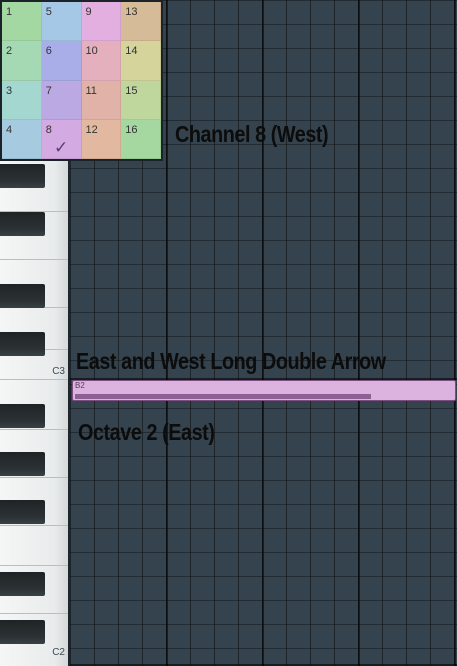 This screenshot has height=666, width=457. What do you see at coordinates (58, 371) in the screenshot?
I see `key-label-c3: C3` at bounding box center [58, 371].